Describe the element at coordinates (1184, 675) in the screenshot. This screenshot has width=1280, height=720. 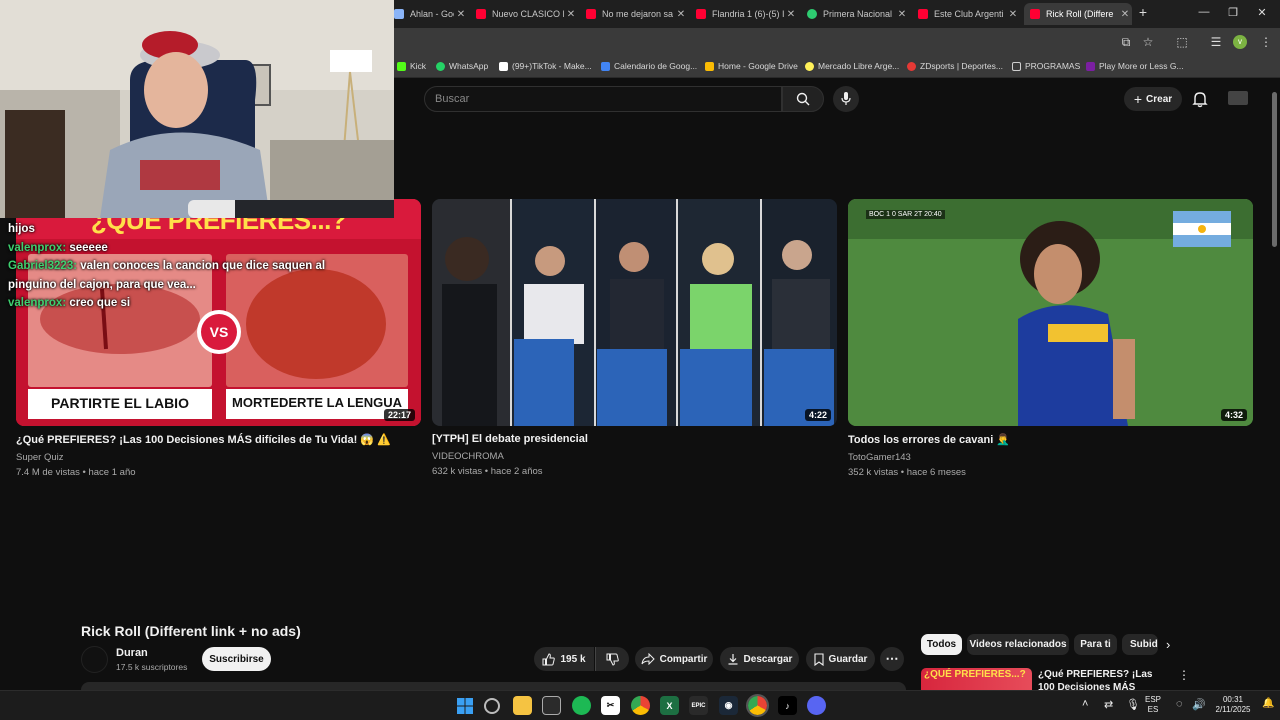
I see `related-more-icon: ⋮` at that location.